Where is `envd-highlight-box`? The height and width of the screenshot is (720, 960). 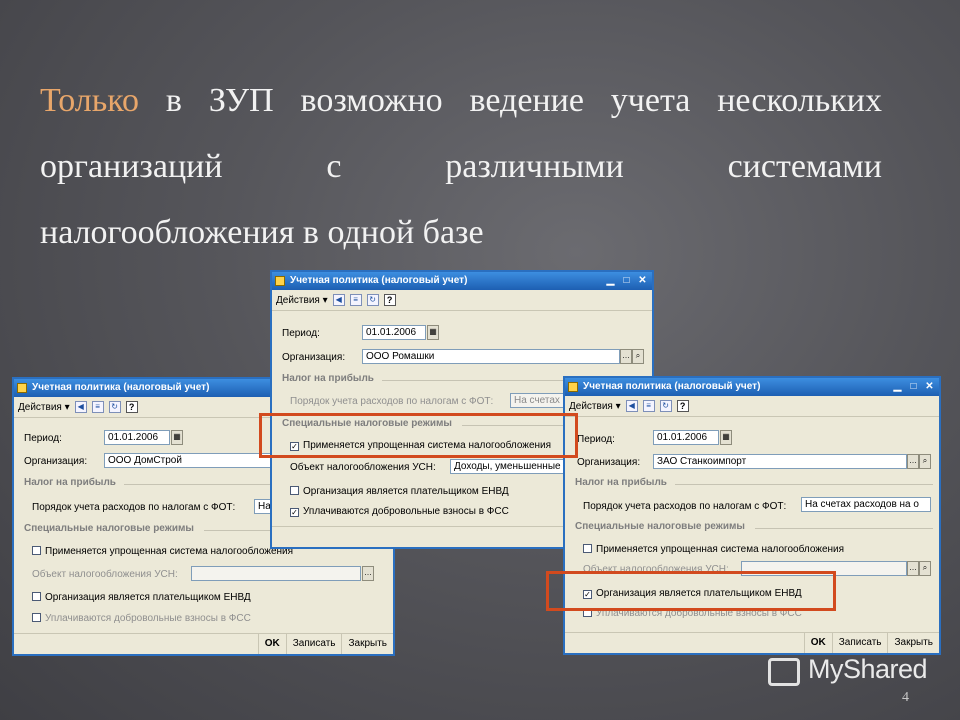 envd-highlight-box is located at coordinates (691, 591).